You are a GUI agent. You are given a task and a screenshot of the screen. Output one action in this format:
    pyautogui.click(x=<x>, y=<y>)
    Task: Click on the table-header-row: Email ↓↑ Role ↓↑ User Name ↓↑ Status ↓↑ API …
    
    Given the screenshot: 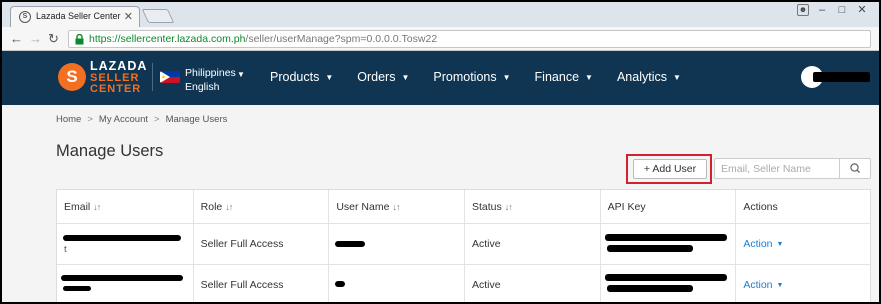 What is the action you would take?
    pyautogui.click(x=463, y=207)
    